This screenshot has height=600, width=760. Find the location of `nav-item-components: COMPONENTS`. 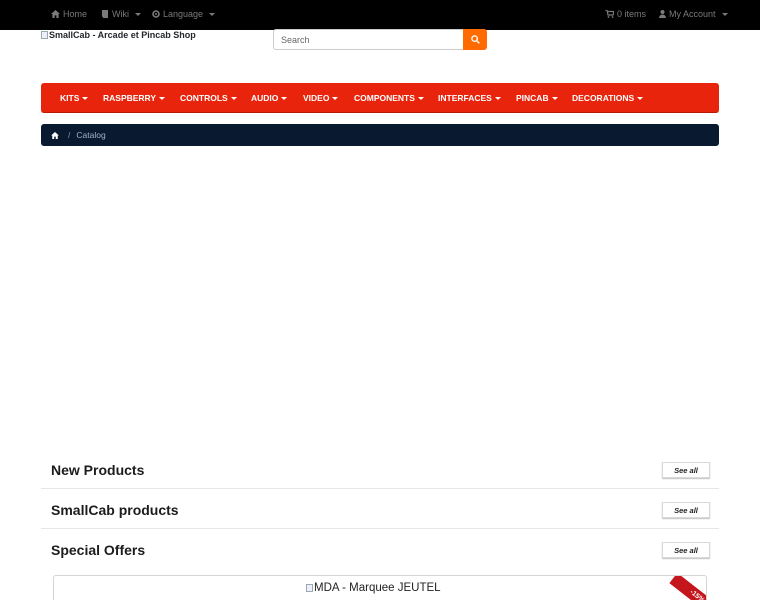

nav-item-components: COMPONENTS is located at coordinates (389, 98).